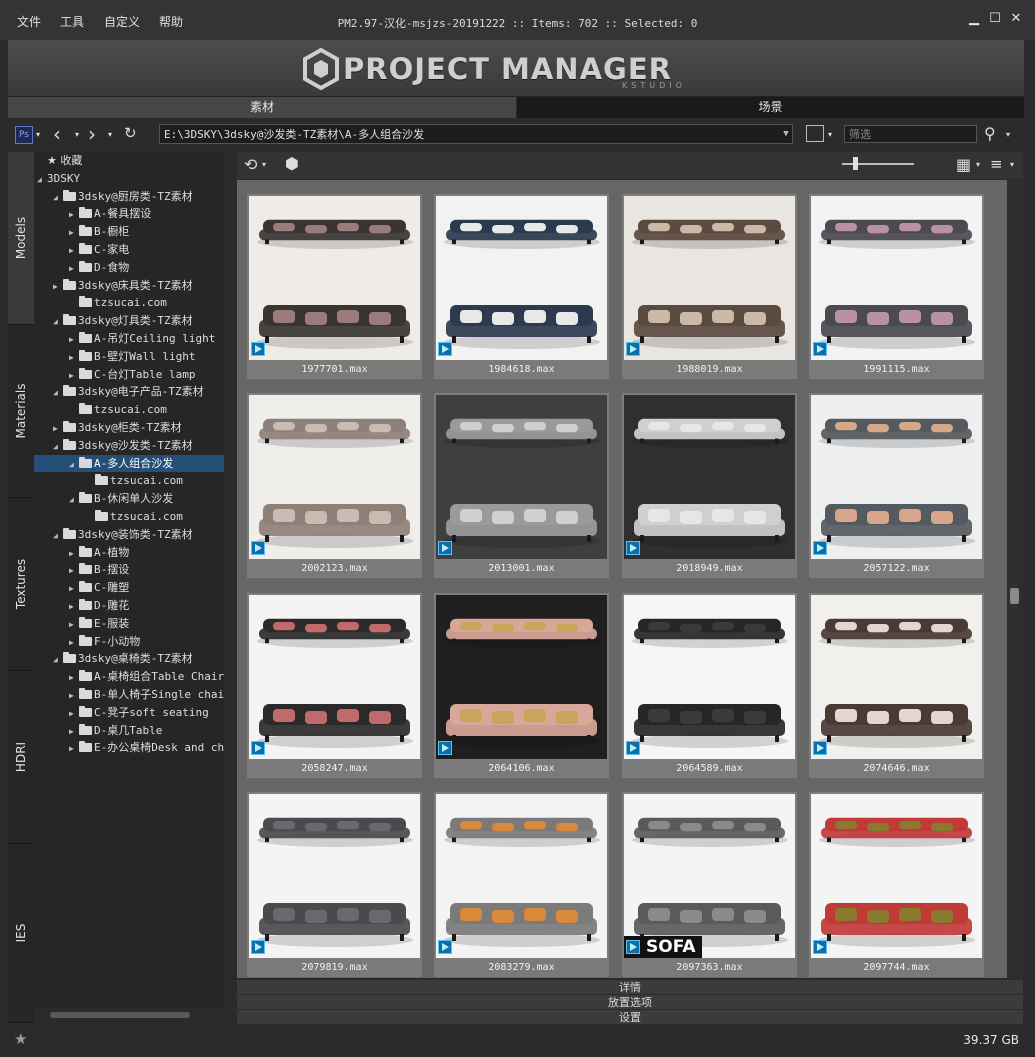  What do you see at coordinates (1015, 579) in the screenshot?
I see `grid-scrollbar` at bounding box center [1015, 579].